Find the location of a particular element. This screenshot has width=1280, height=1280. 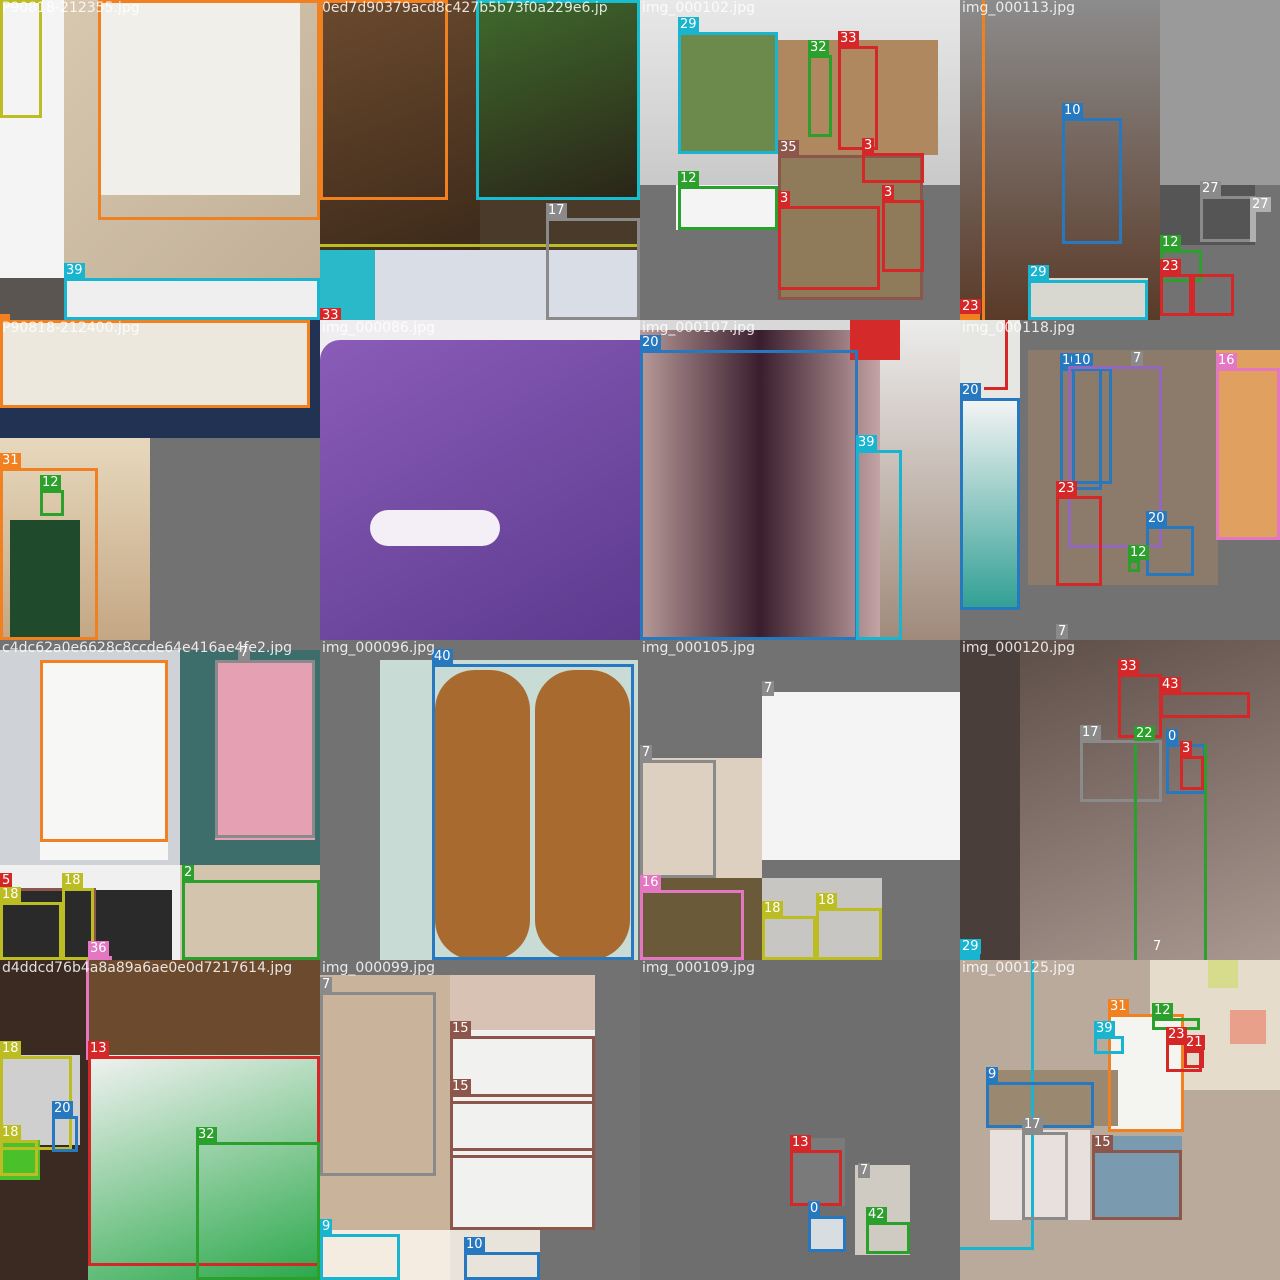

bbox: 23 is located at coordinates (1176, 287).